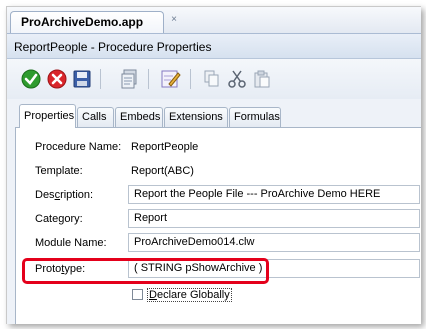 This screenshot has width=426, height=329. I want to click on procedure-name-value: ReportPeople, so click(165, 147).